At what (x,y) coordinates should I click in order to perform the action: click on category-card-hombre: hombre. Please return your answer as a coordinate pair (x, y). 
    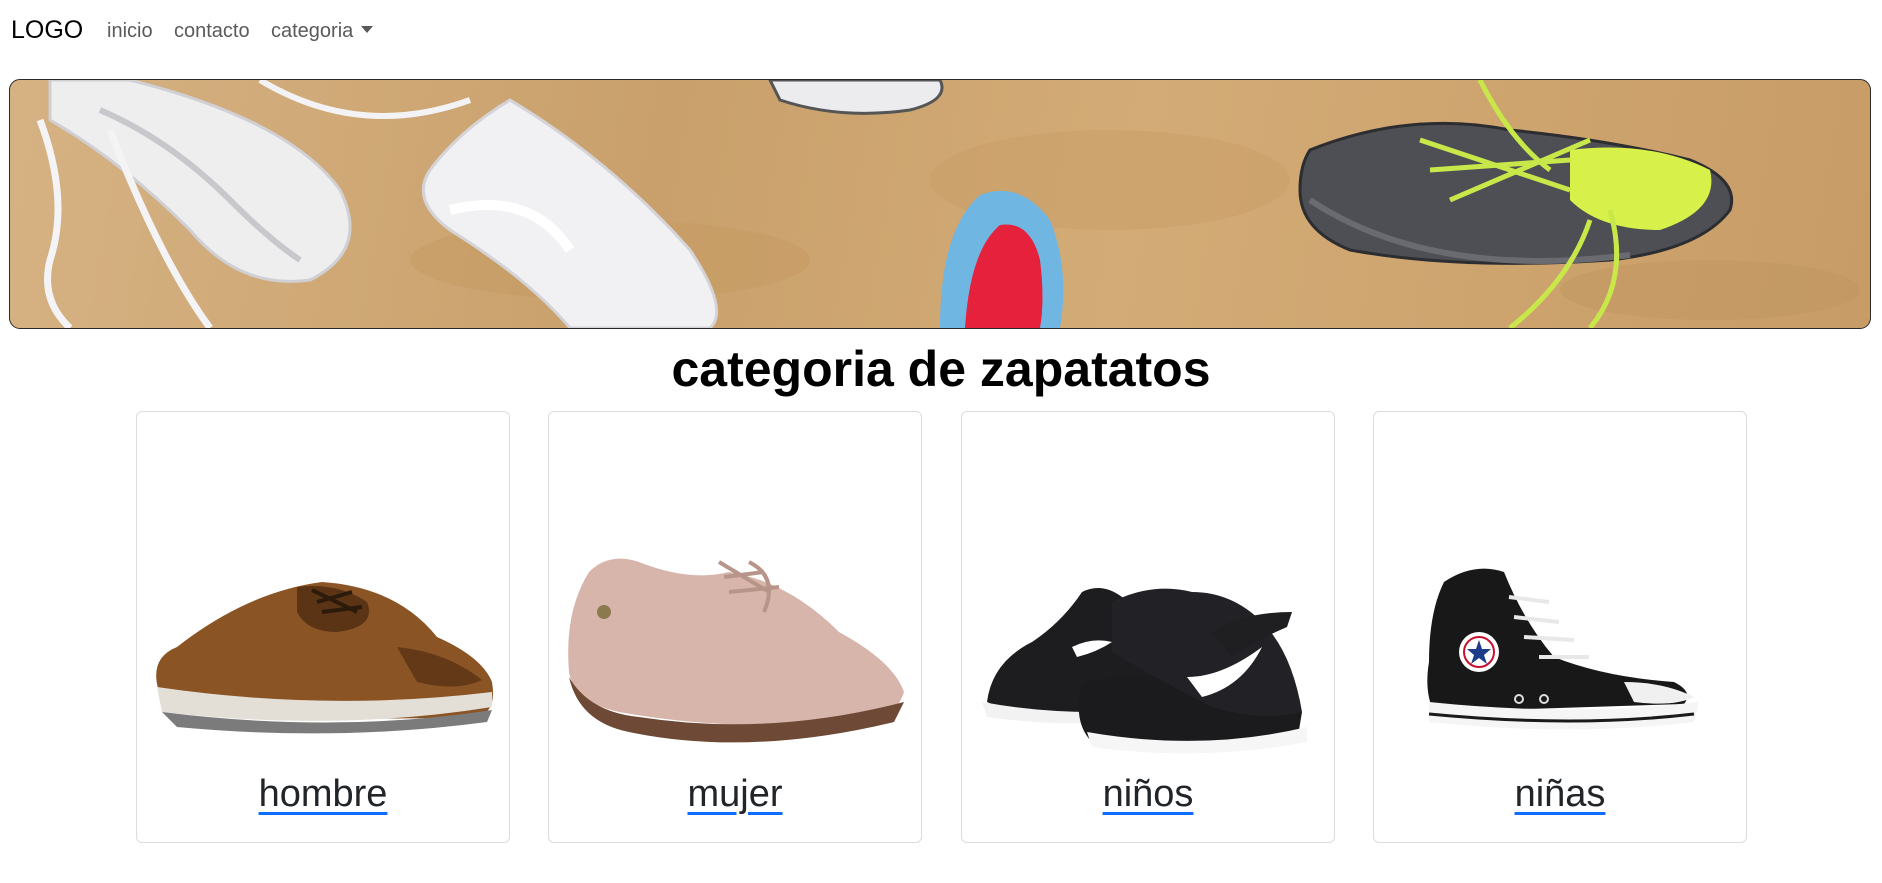
    Looking at the image, I should click on (323, 627).